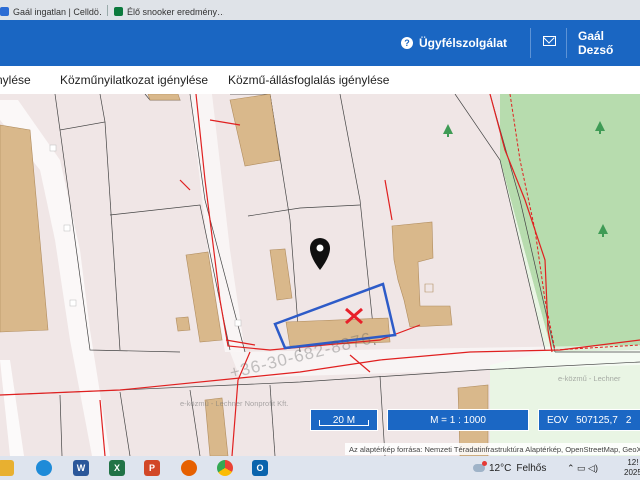  Describe the element at coordinates (596, 43) in the screenshot. I see `user-name: Gaál Dezső` at that location.